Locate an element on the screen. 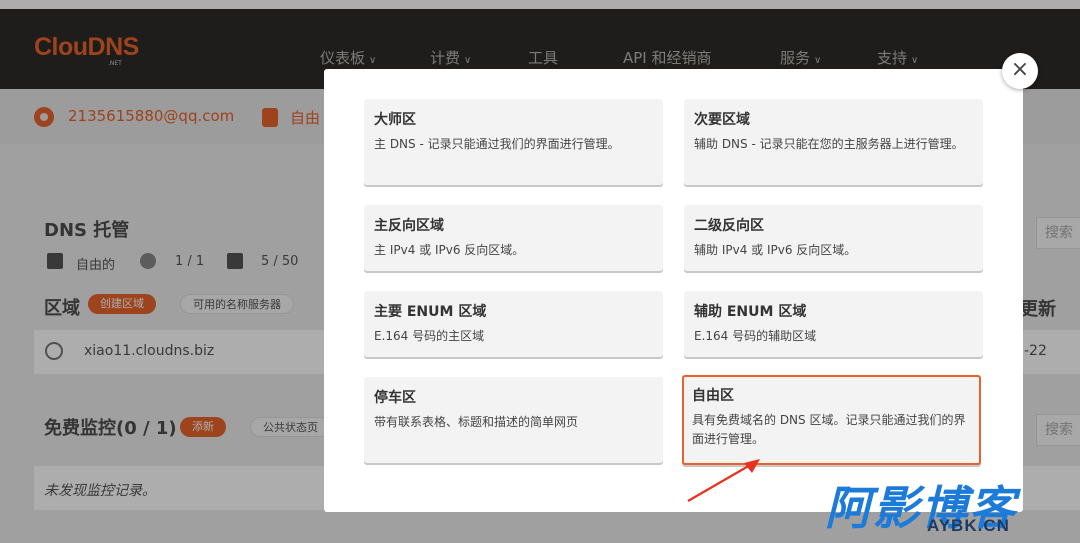 This screenshot has width=1080, height=543. zone-card-secondary-enum: 辅助 ENUM 区域 E.164 号码的辅助区域 is located at coordinates (833, 324).